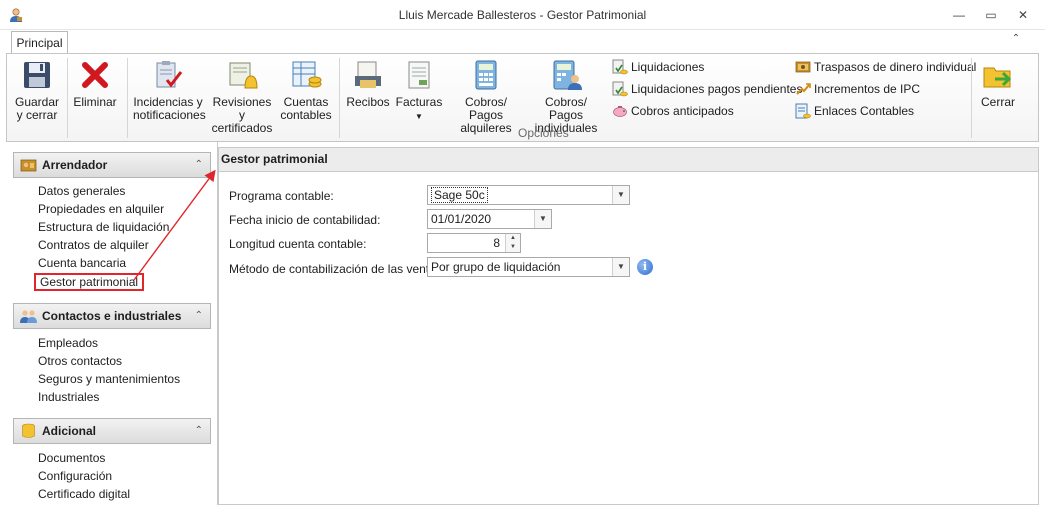  Describe the element at coordinates (95, 75) in the screenshot. I see `delete-x-icon` at that location.